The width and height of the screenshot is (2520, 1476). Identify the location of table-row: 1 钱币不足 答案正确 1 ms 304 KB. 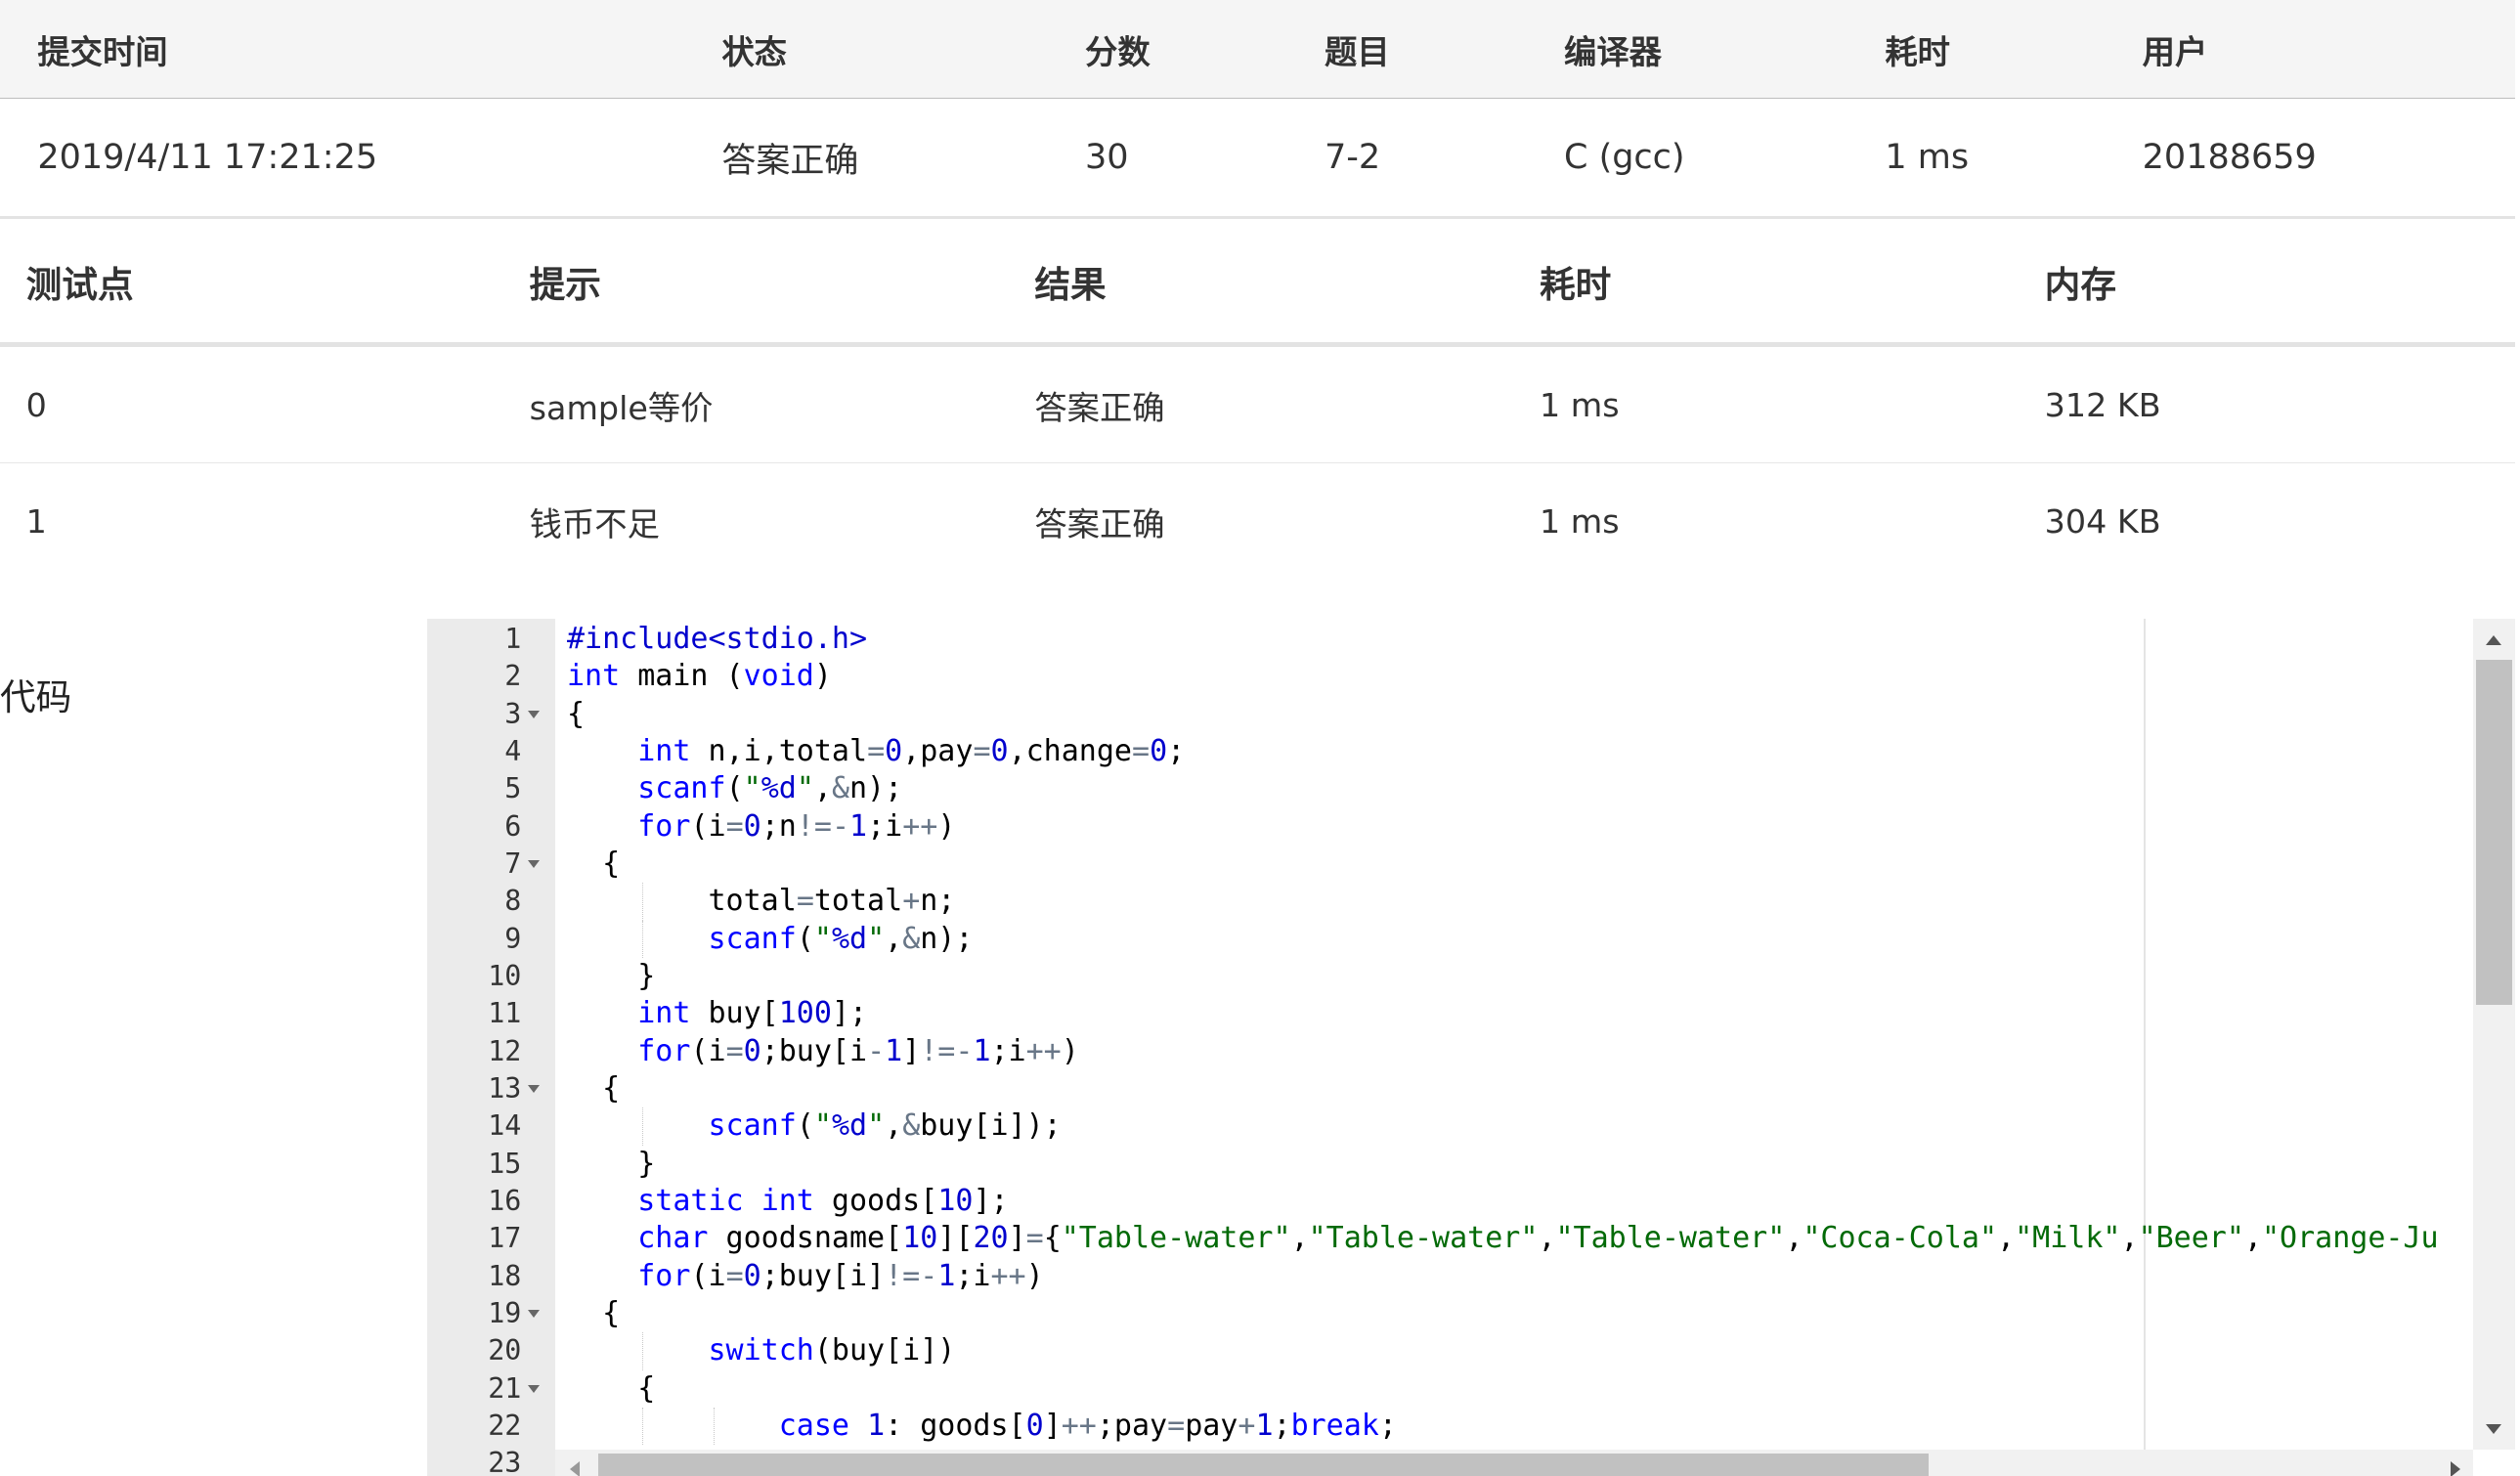
(1257, 521).